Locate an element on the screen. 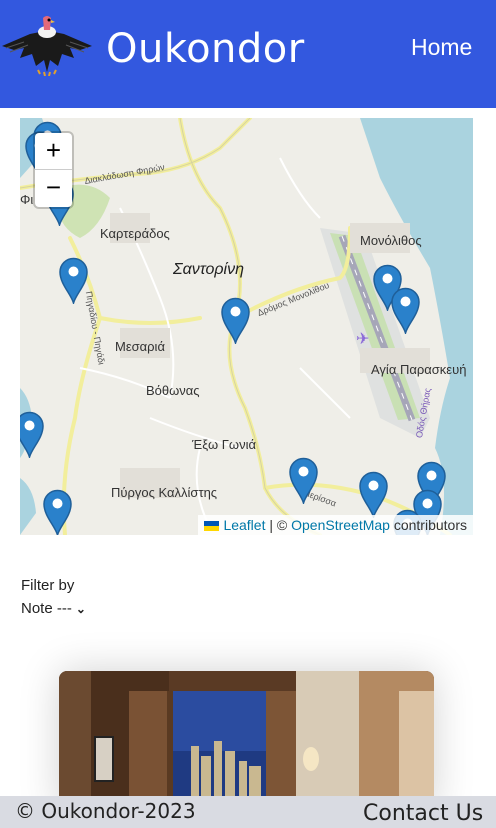 This screenshot has height=828, width=496. filter-select-value: Note --- is located at coordinates (46, 608).